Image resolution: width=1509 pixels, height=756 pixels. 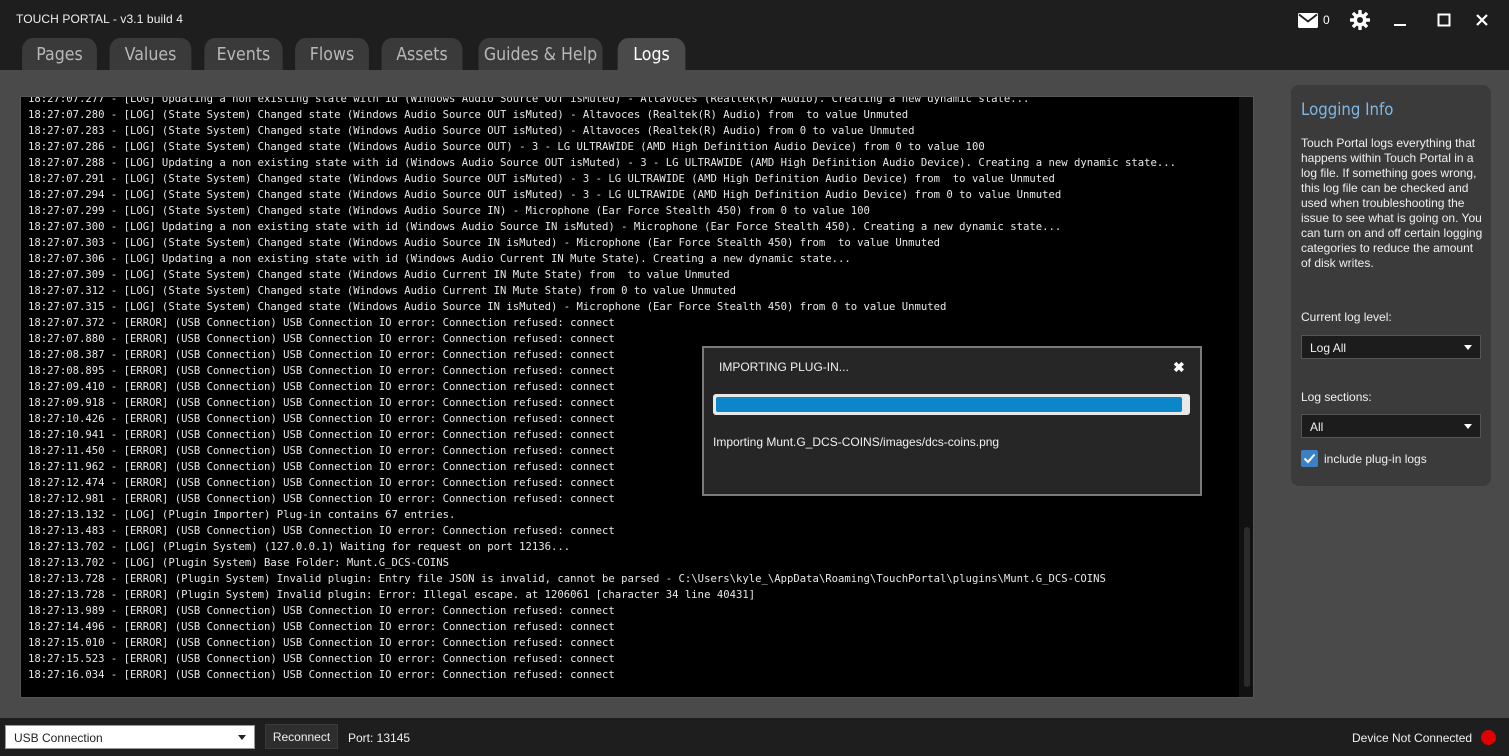 I want to click on logging-info-title: Logging Info, so click(x=1347, y=110).